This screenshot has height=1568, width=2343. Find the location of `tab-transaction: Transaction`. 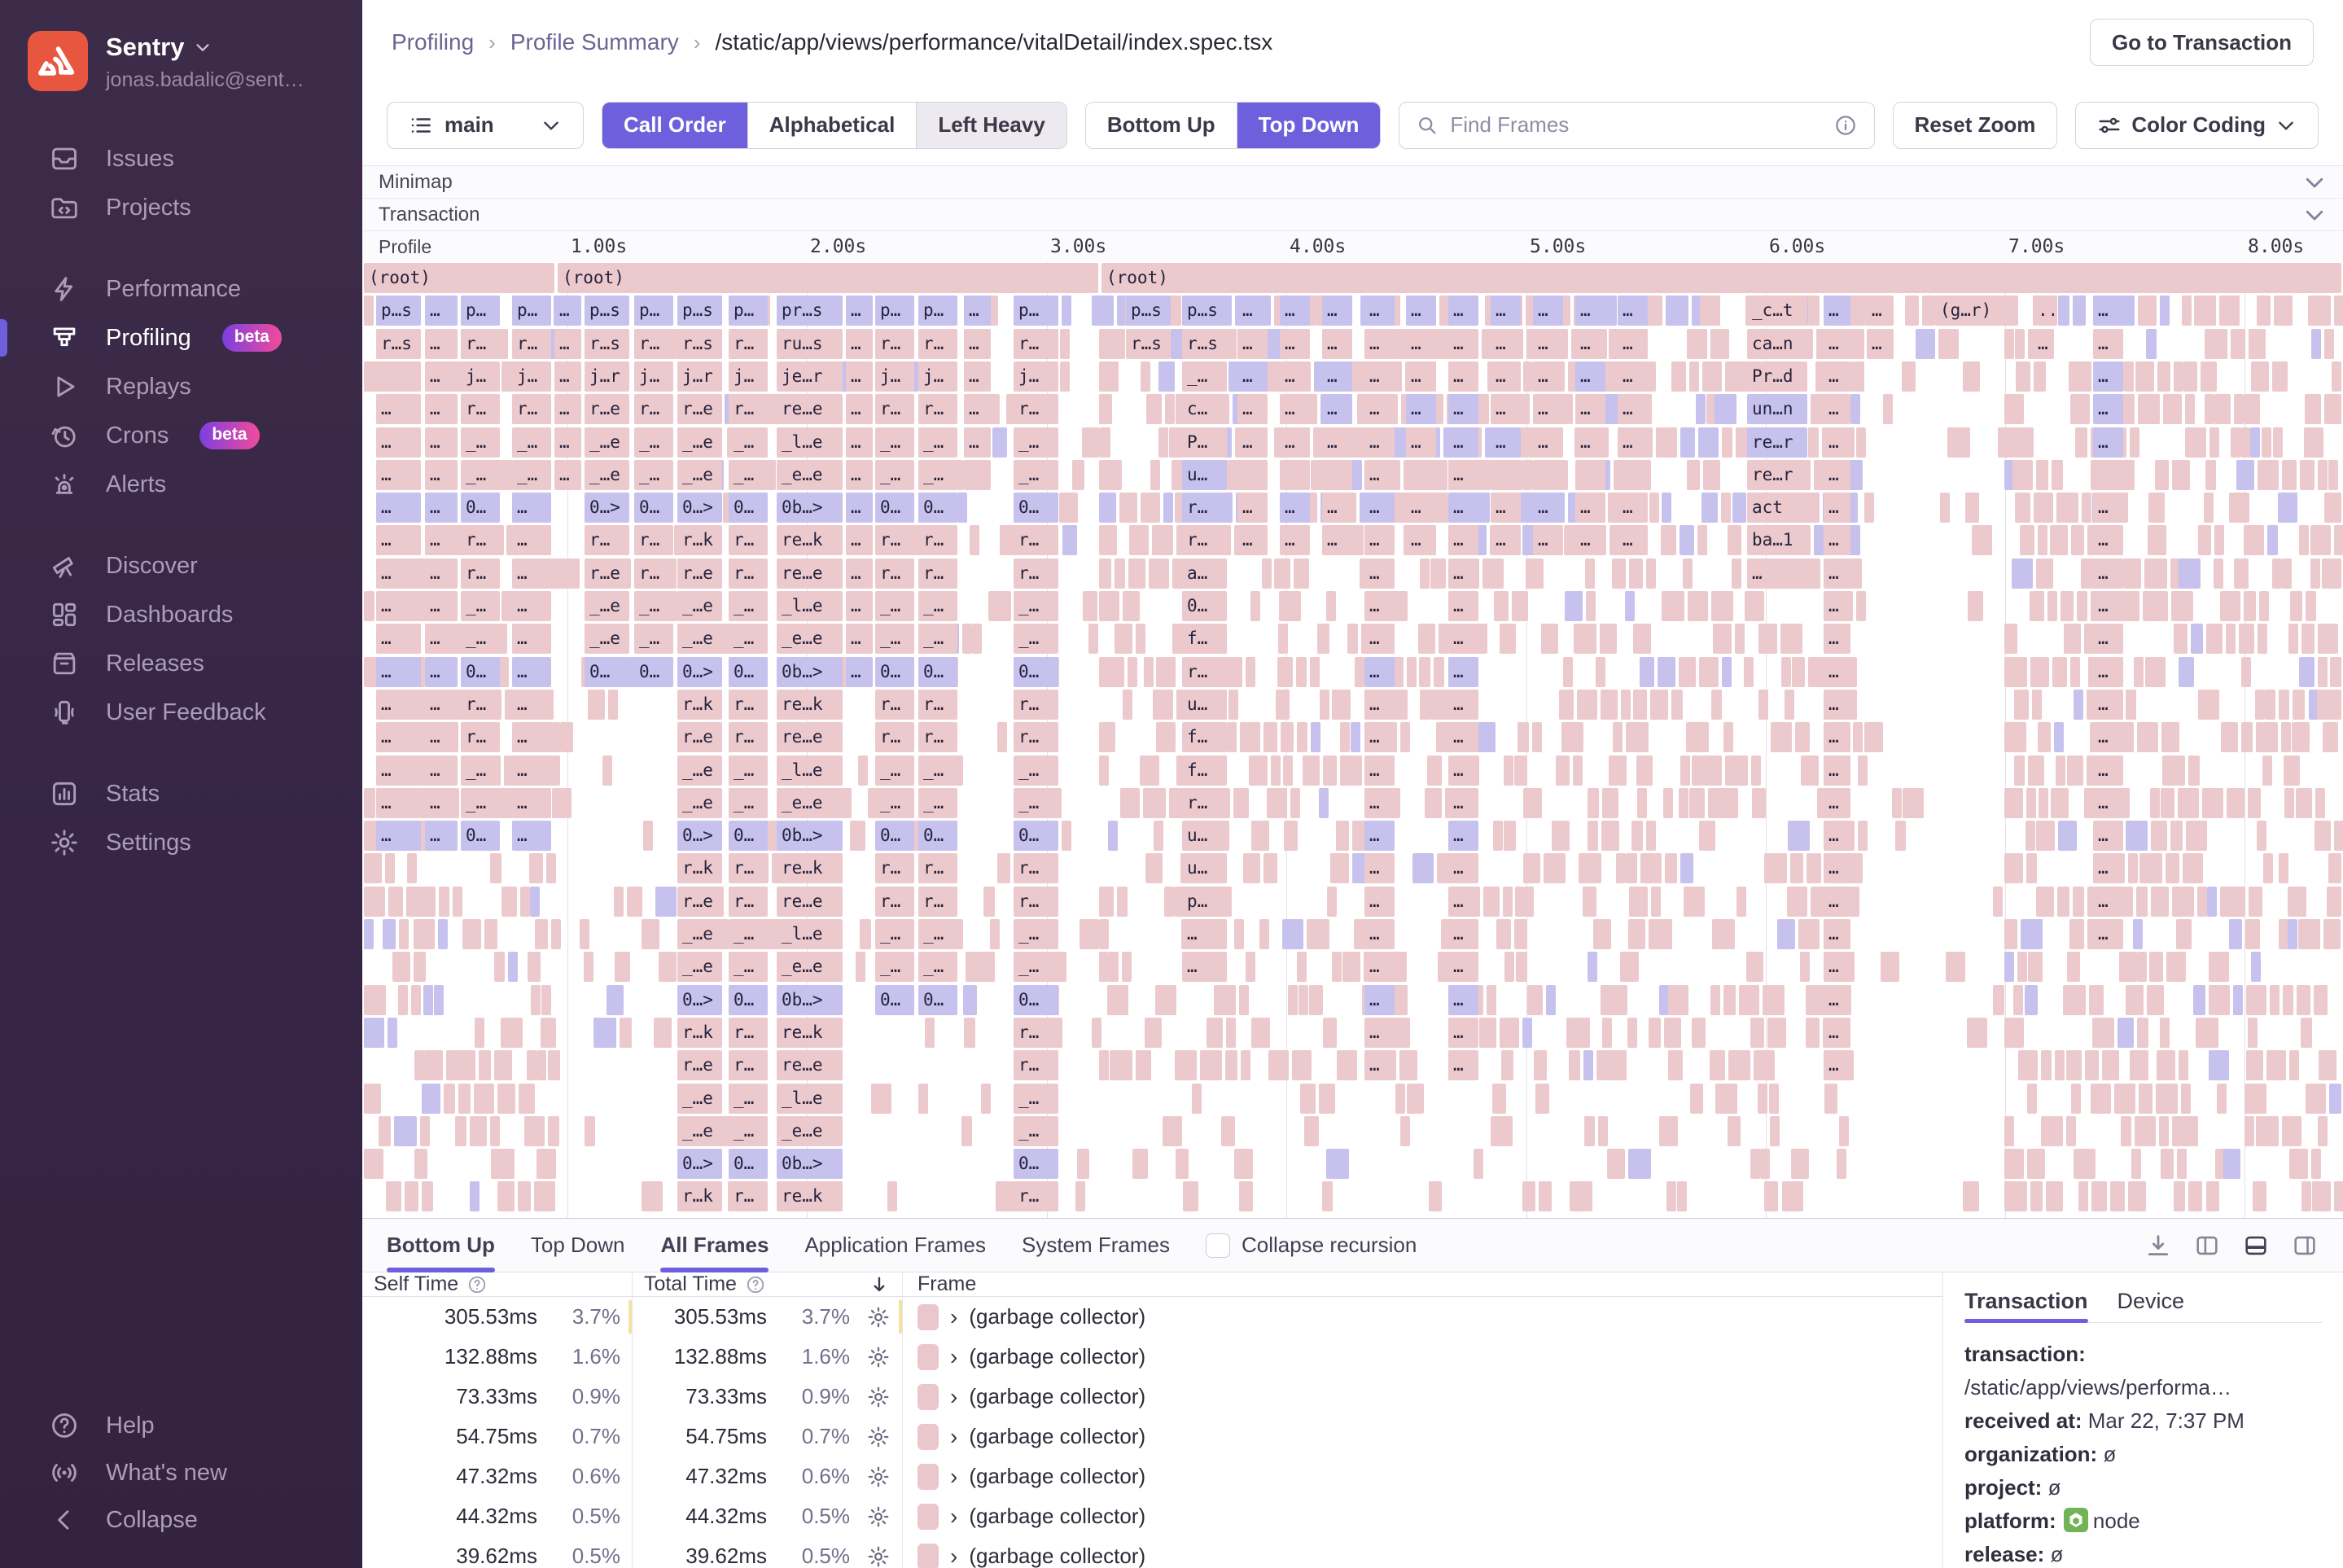

tab-transaction: Transaction is located at coordinates (2026, 1302).